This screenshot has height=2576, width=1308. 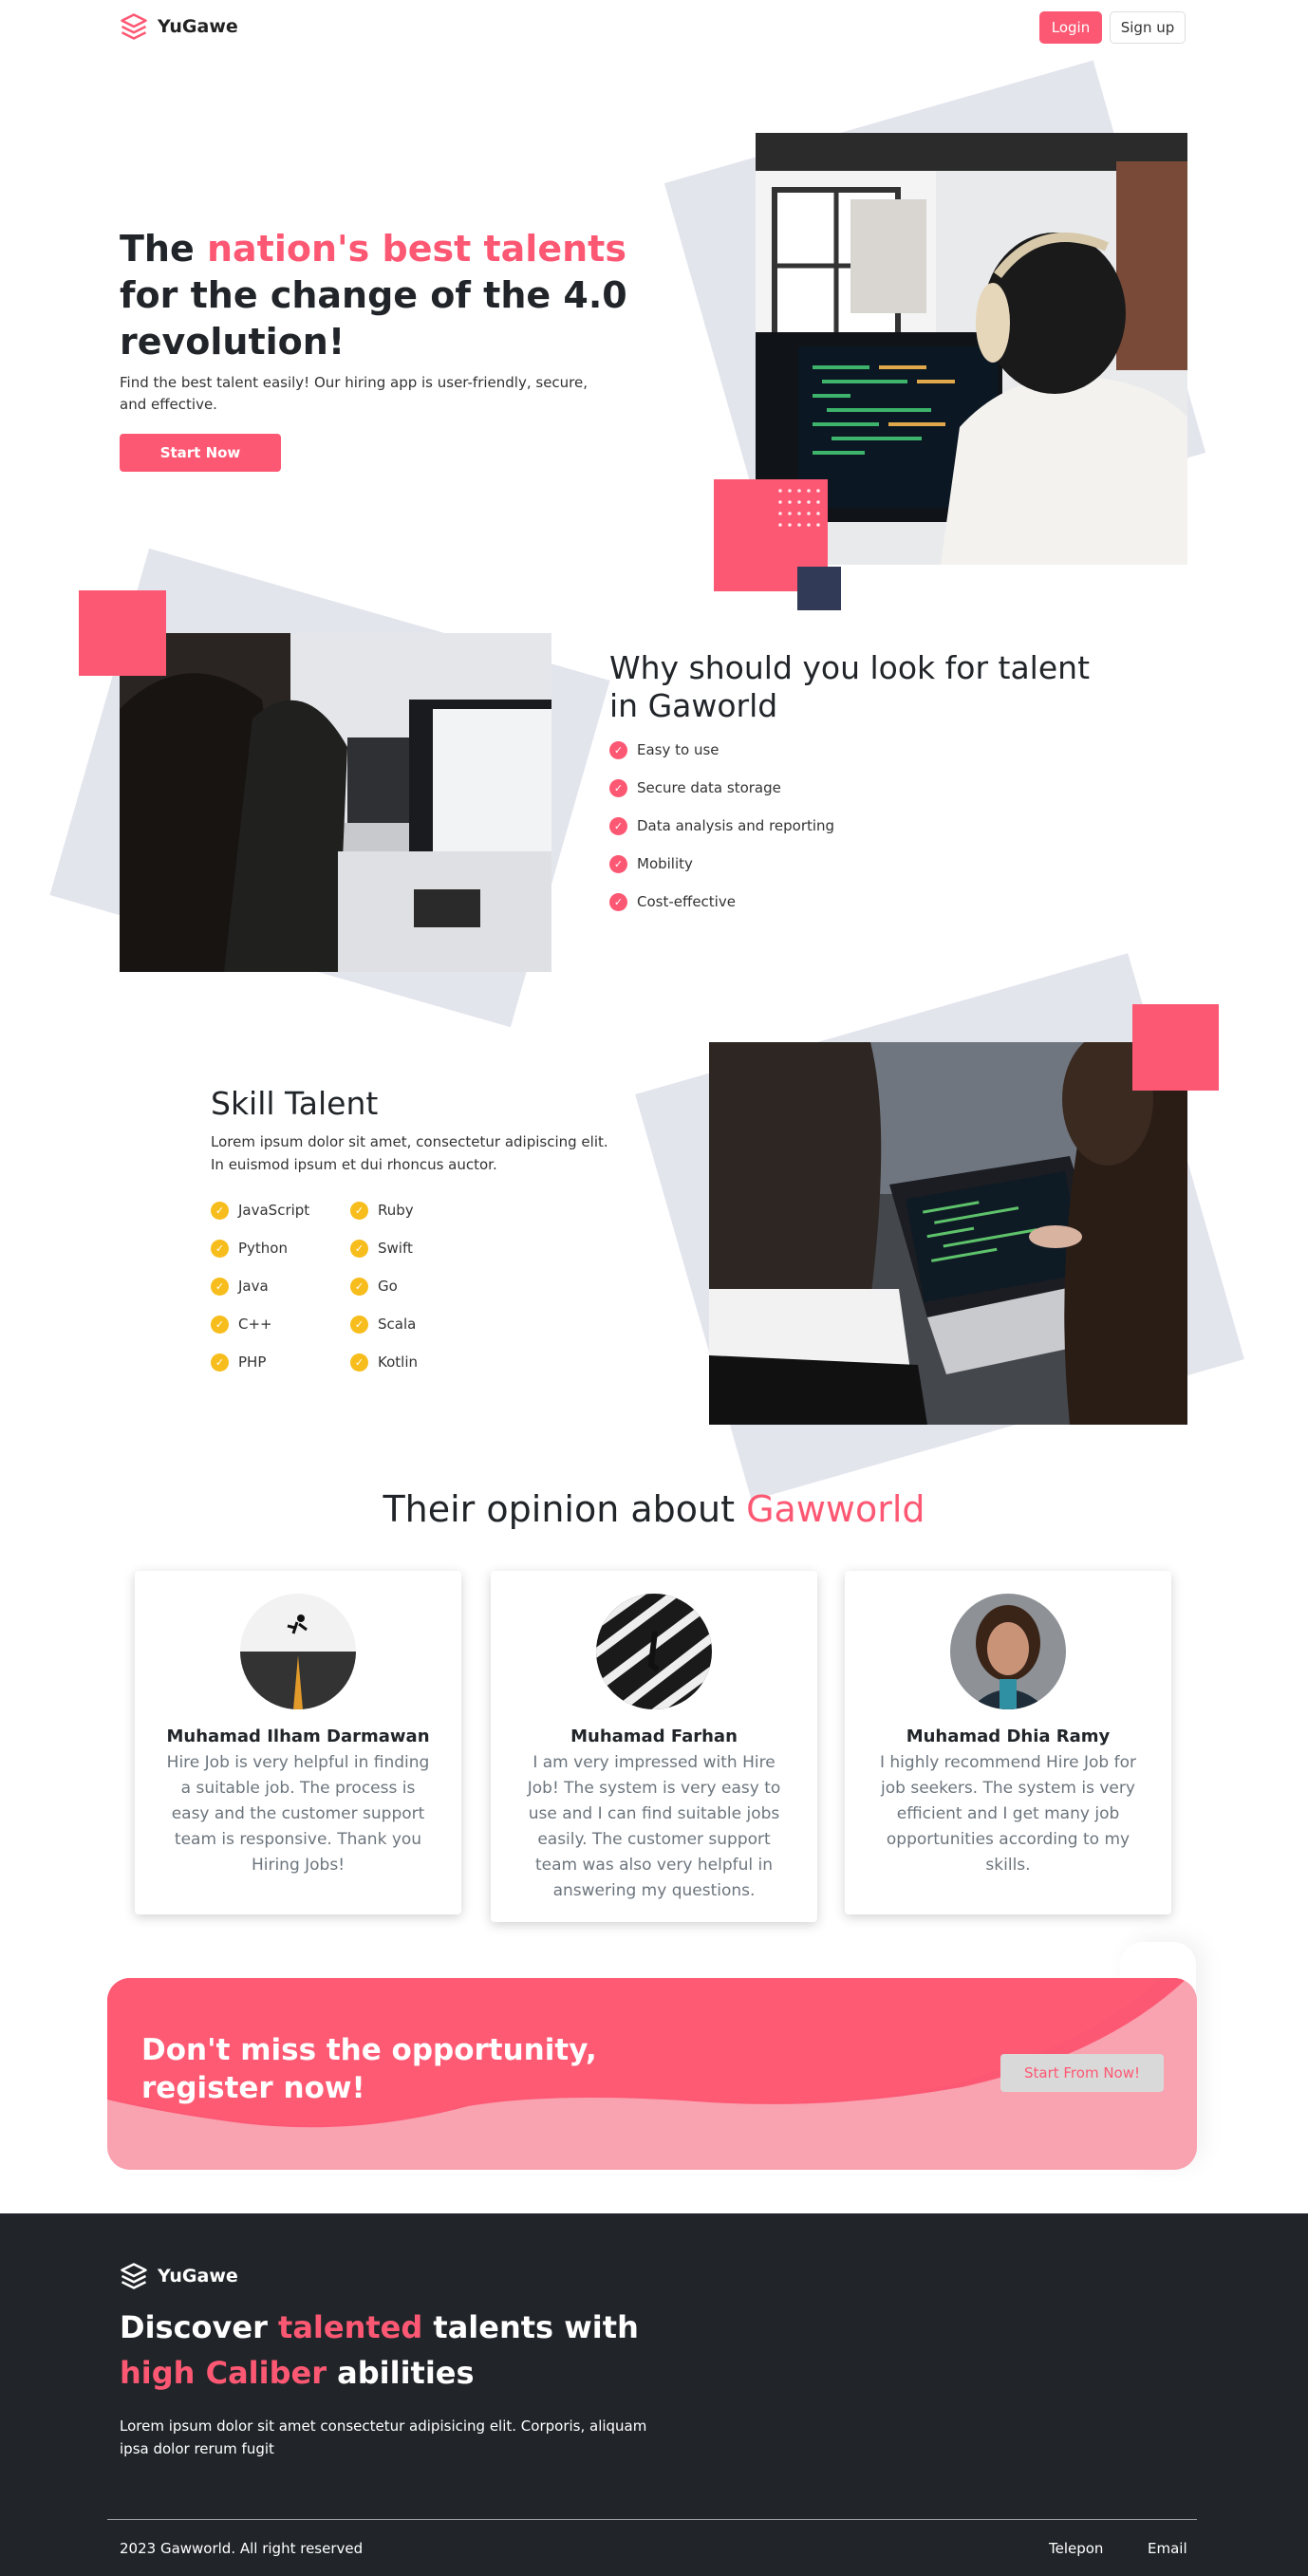 I want to click on why-item: ✓ Cost-effective, so click(x=721, y=902).